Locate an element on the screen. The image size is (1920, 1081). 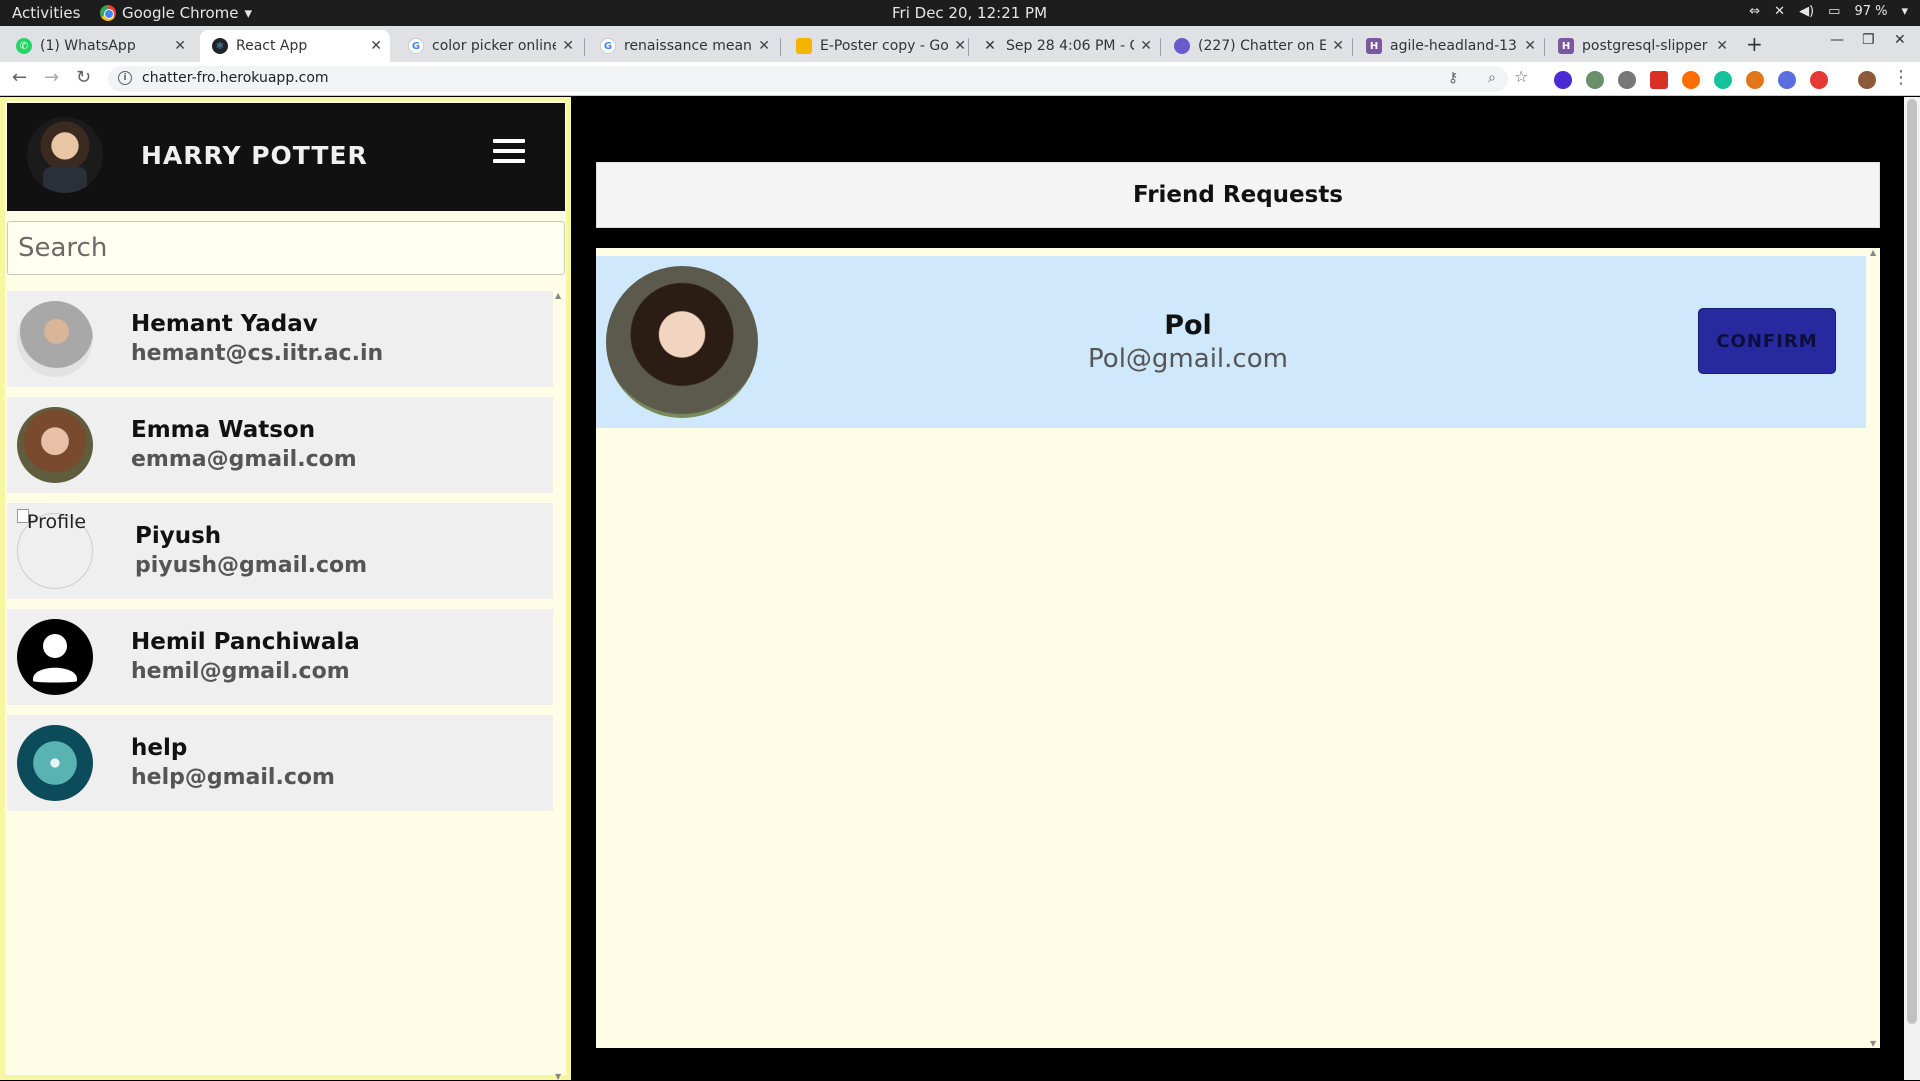
scrollbar-thumb is located at coordinates (1912, 561).